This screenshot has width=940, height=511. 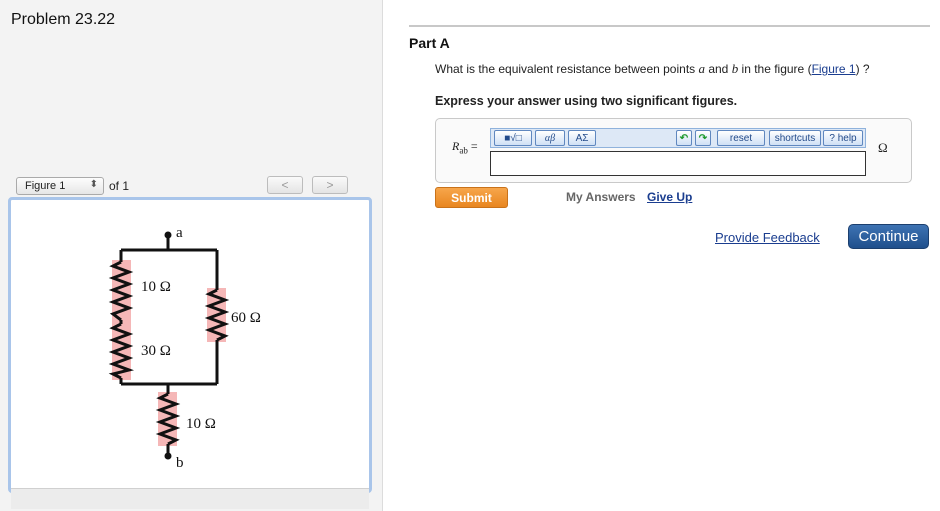 I want to click on greek-letters-button: αβ, so click(x=550, y=138).